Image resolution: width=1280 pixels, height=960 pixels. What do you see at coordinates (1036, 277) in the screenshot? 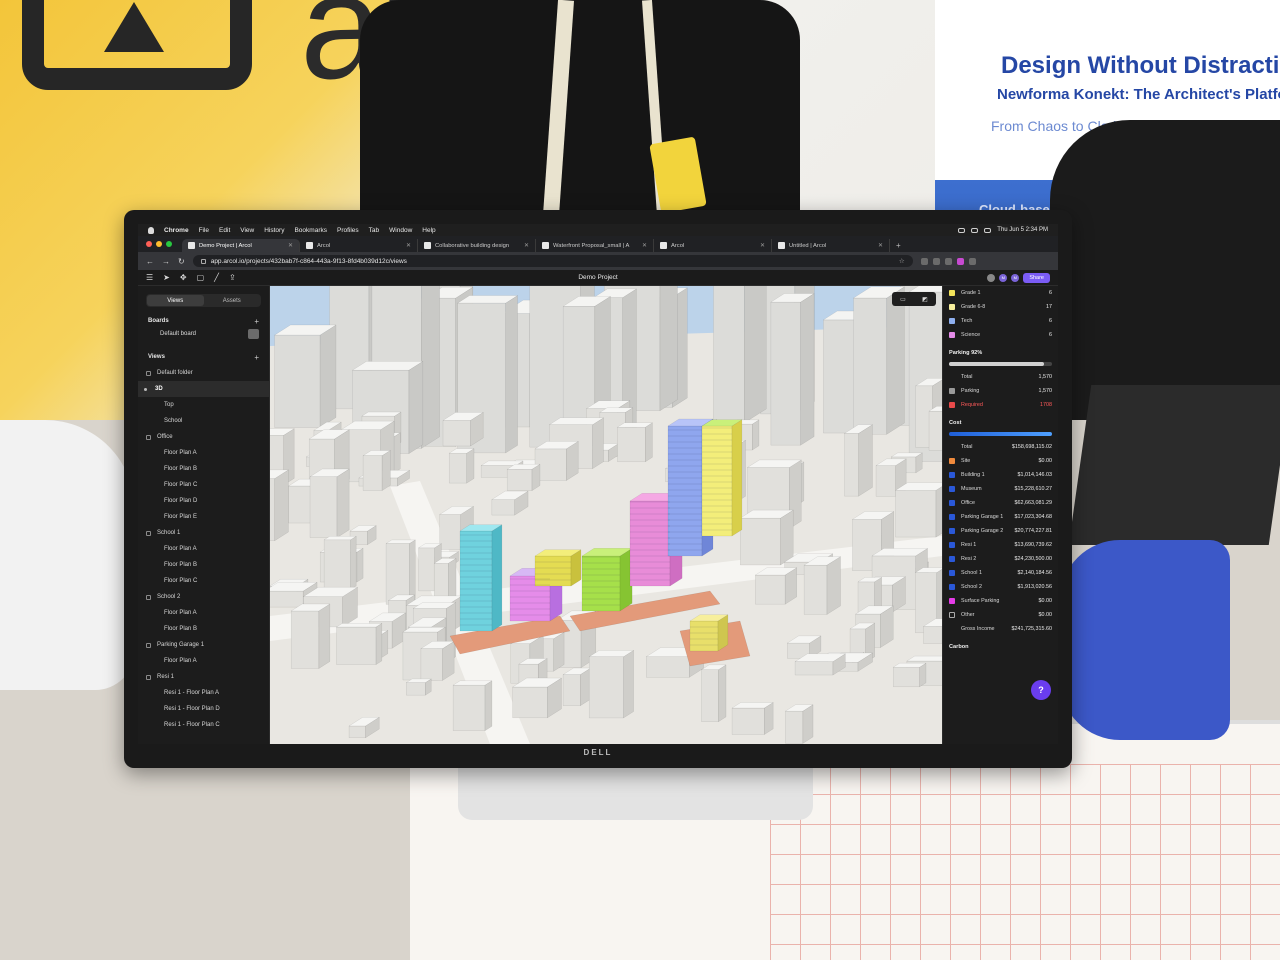
I see `share-button: Share` at bounding box center [1036, 277].